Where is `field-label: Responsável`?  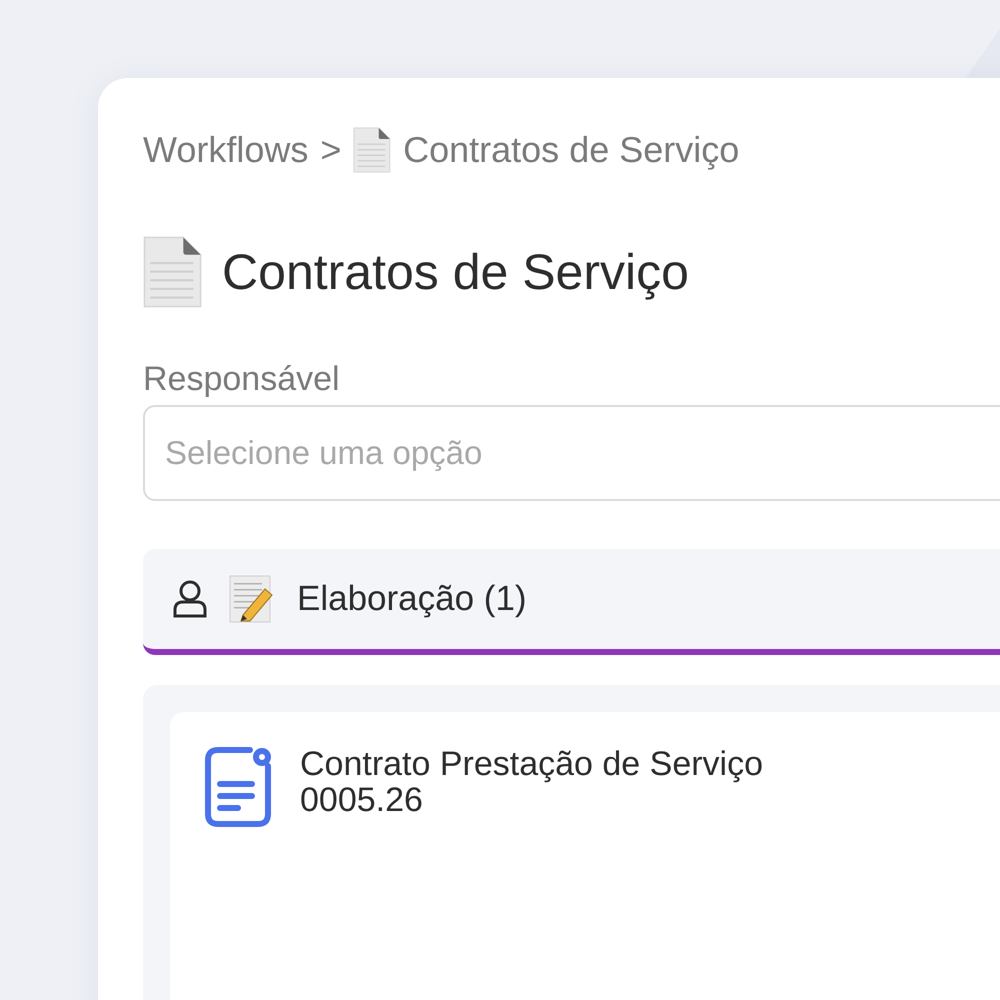
field-label: Responsável is located at coordinates (242, 379).